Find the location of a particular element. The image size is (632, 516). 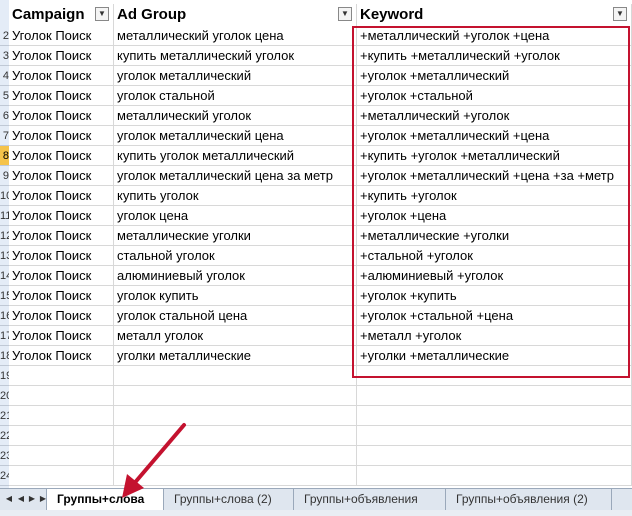

row-number: 17 is located at coordinates (4, 336).